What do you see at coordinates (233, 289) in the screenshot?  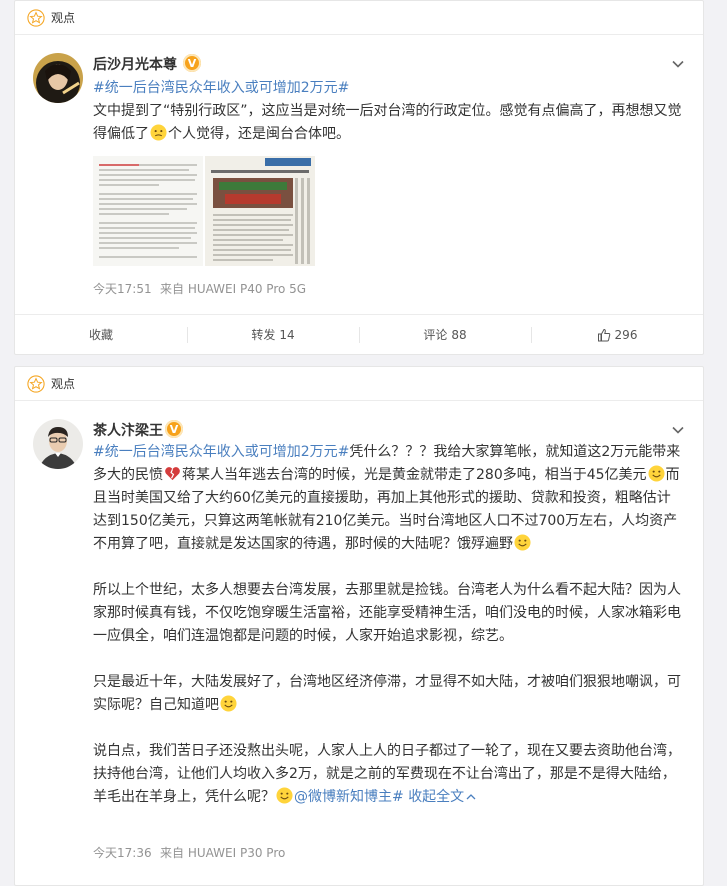 I see `post-source: 来自 HUAWEI P40 Pro 5G` at bounding box center [233, 289].